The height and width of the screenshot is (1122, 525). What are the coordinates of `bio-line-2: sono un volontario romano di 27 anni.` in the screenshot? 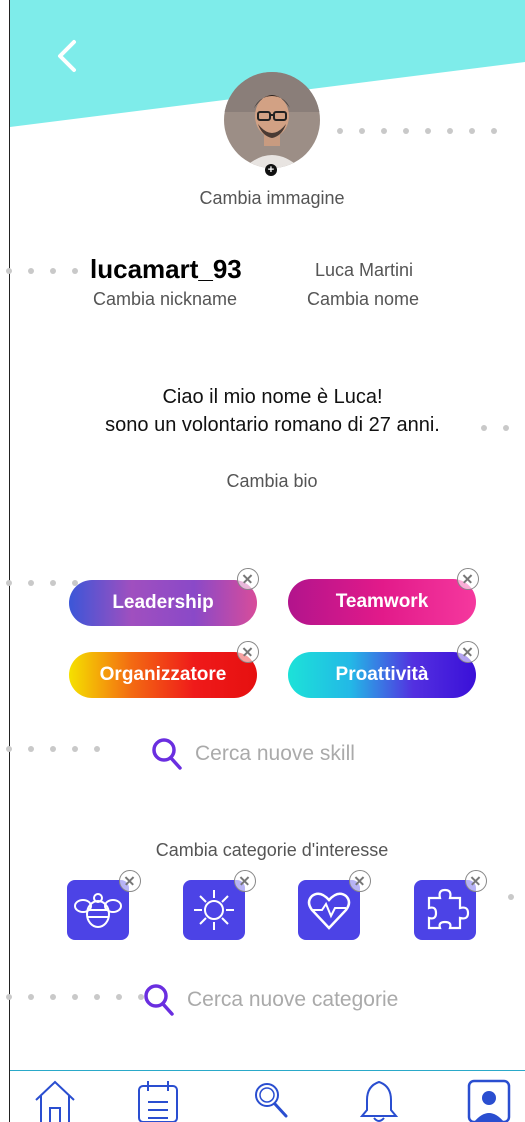 It's located at (272, 425).